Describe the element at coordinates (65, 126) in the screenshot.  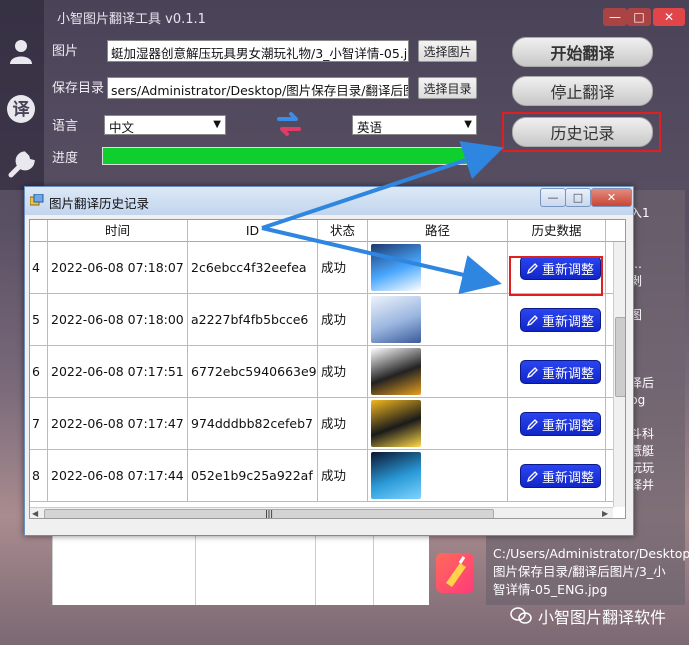
I see `language-label: 语言` at that location.